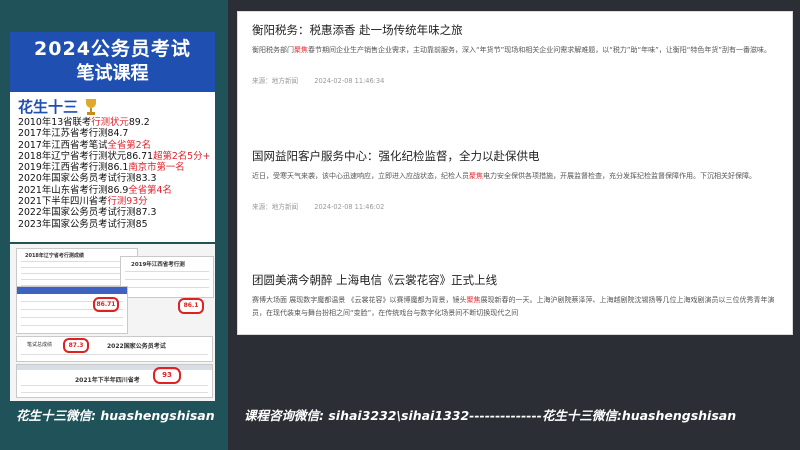 Image resolution: width=800 pixels, height=450 pixels. I want to click on wechat-caption-left: 花生十三微信: huashengshisan, so click(115, 415).